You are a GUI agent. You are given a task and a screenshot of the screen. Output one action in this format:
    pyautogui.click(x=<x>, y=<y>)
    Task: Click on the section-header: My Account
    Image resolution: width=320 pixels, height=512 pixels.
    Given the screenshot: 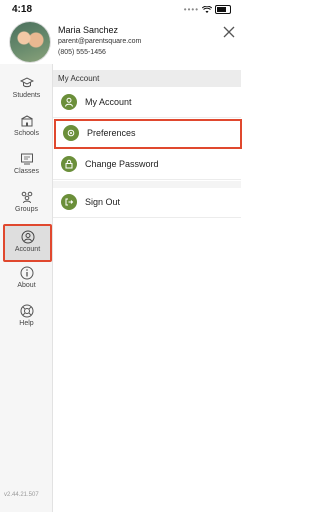 What is the action you would take?
    pyautogui.click(x=147, y=78)
    